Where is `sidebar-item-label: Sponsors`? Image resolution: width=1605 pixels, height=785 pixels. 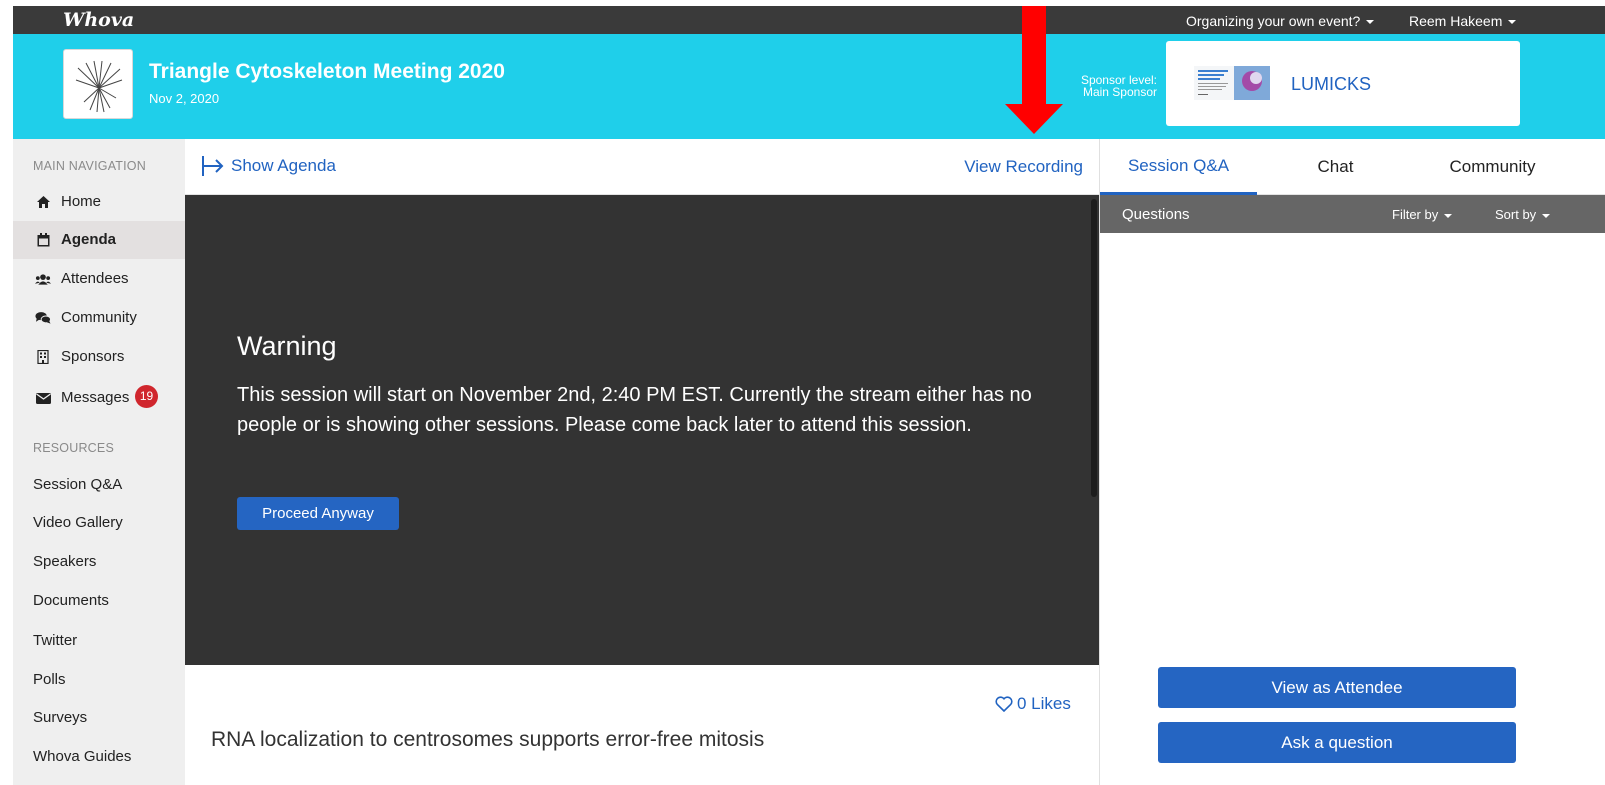
sidebar-item-label: Sponsors is located at coordinates (93, 356).